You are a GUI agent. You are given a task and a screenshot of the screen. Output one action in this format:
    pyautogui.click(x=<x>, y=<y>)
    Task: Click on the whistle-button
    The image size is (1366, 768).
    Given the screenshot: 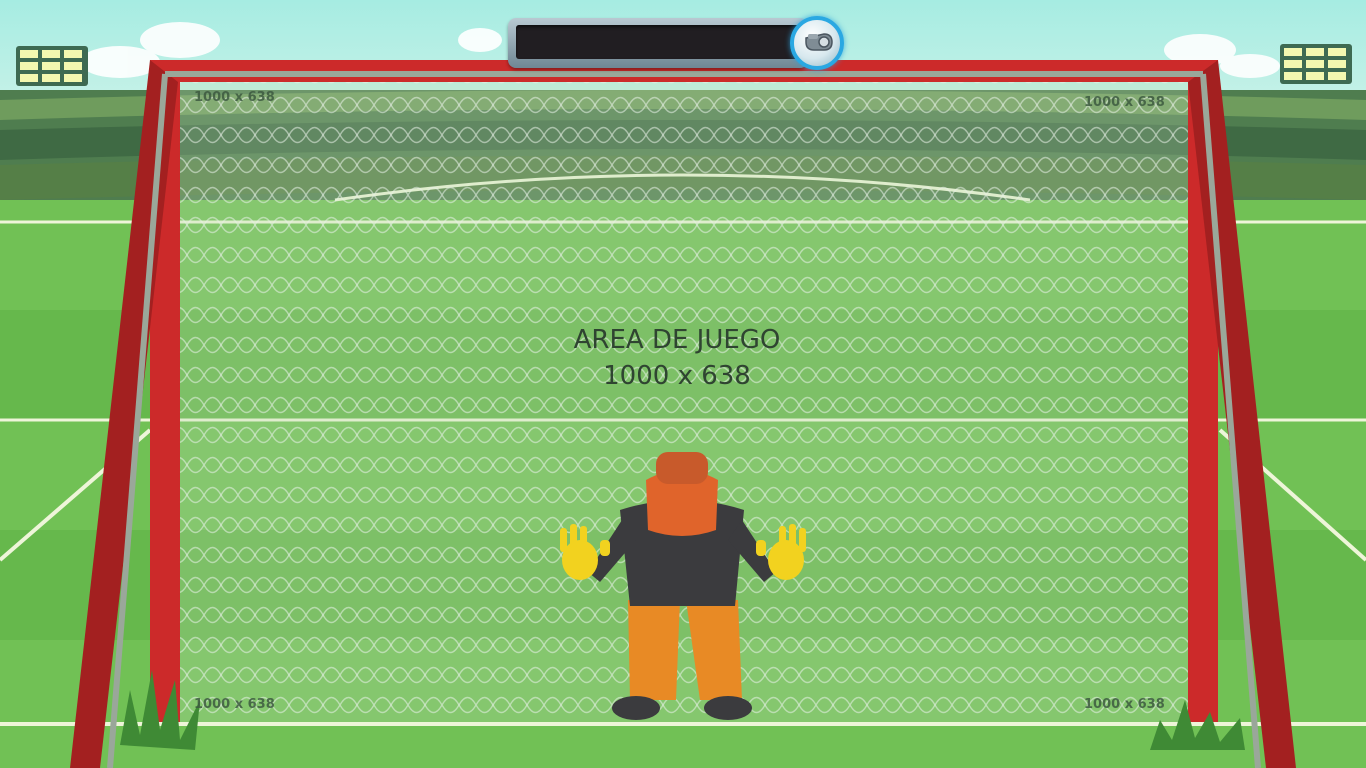 What is the action you would take?
    pyautogui.click(x=817, y=43)
    